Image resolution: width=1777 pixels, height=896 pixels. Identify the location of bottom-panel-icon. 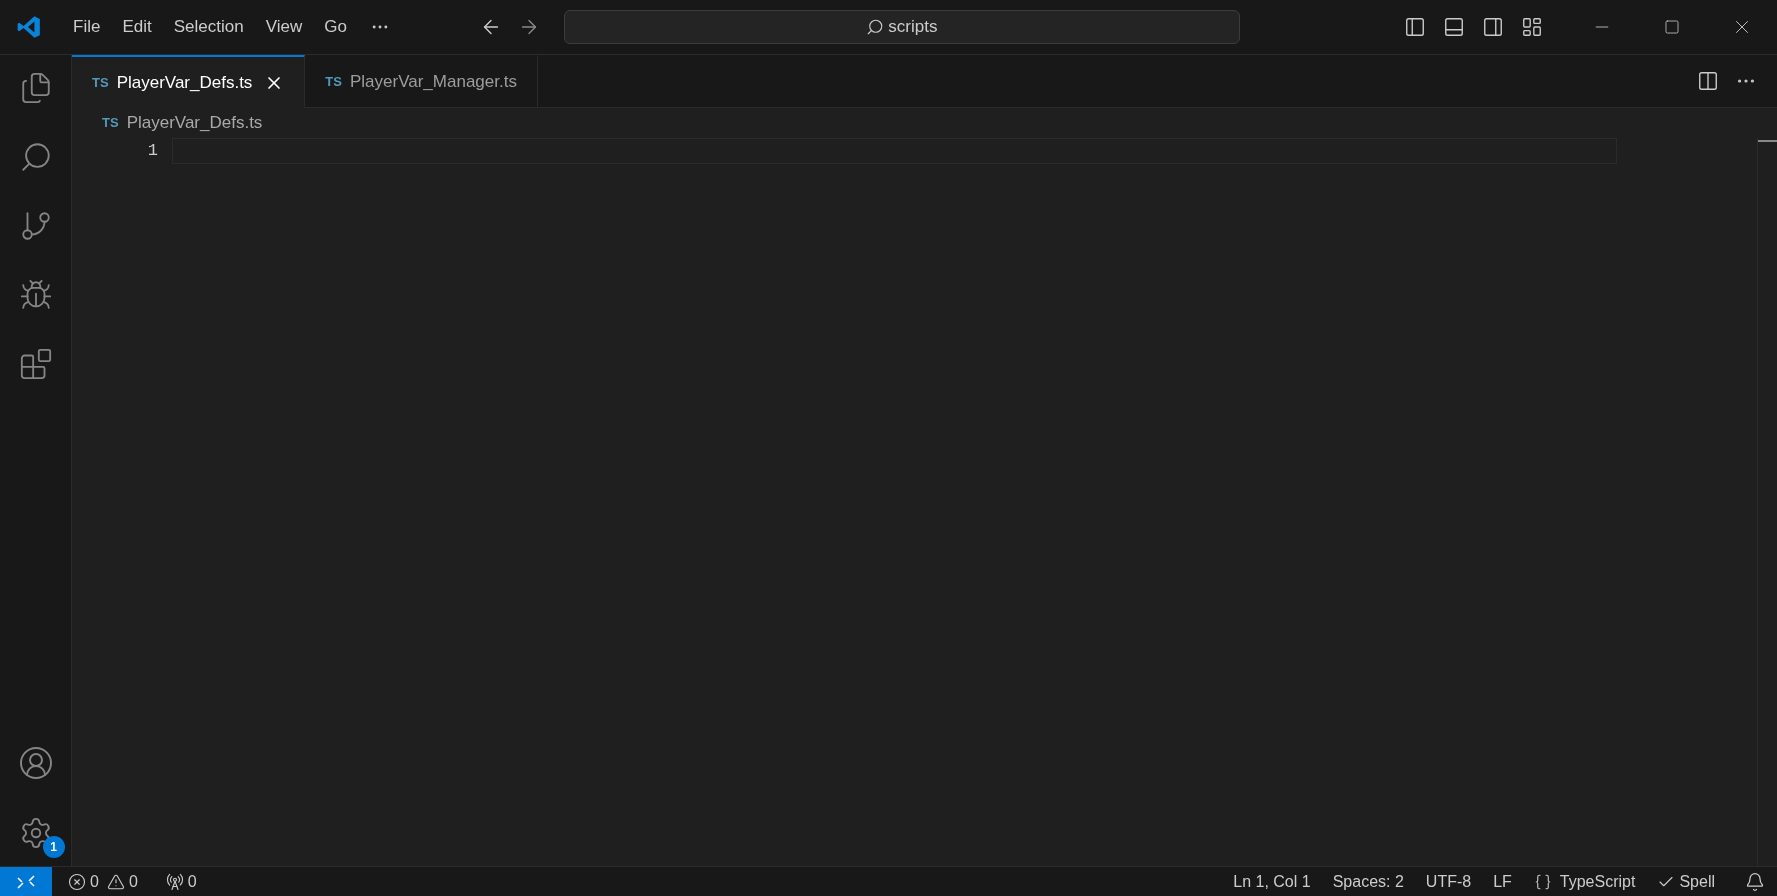
(1454, 27).